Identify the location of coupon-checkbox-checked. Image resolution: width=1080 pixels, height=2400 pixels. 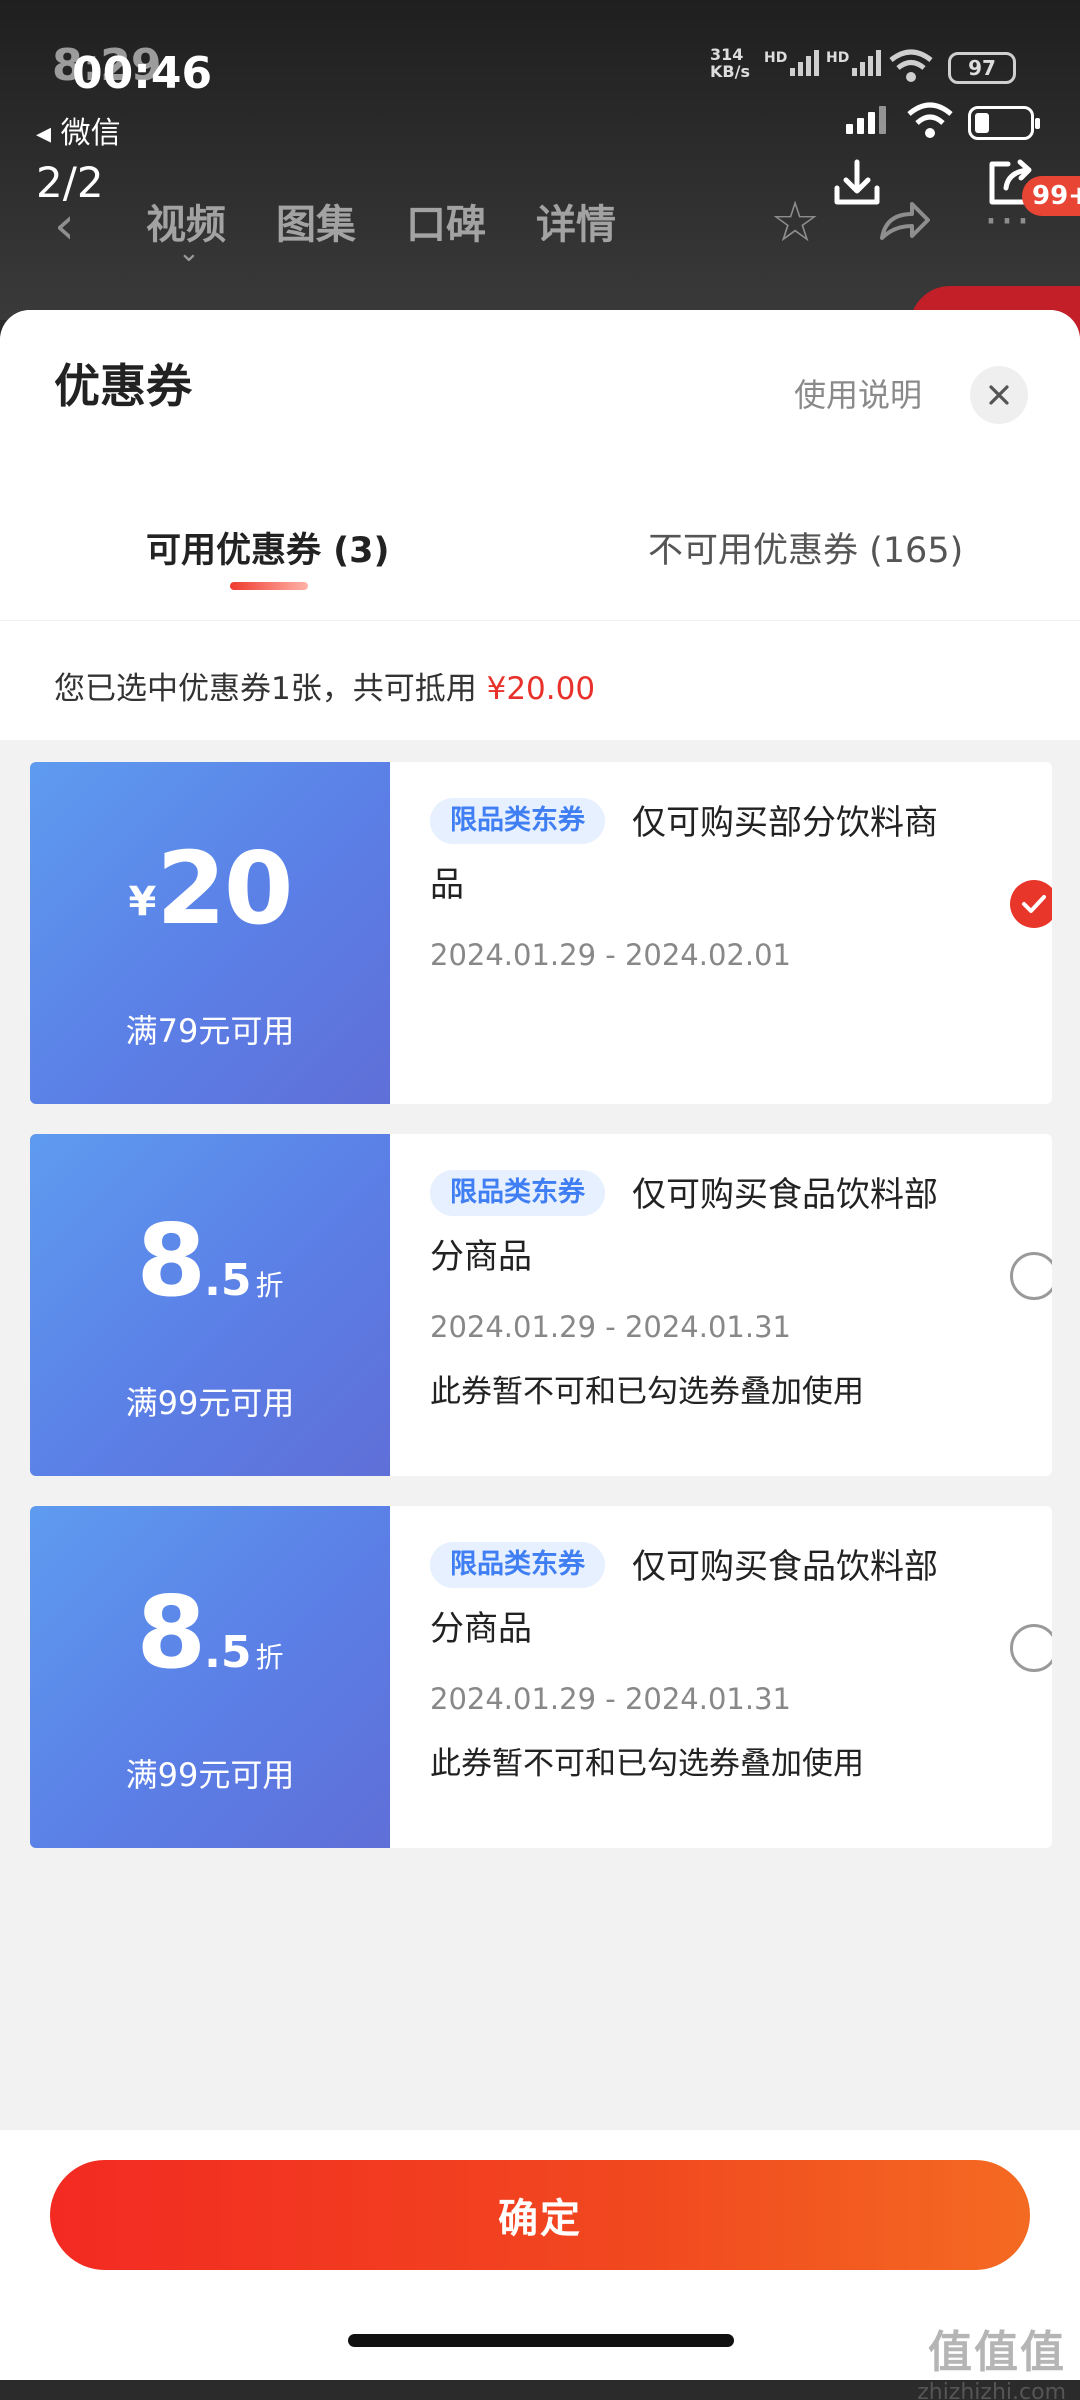
(1031, 904).